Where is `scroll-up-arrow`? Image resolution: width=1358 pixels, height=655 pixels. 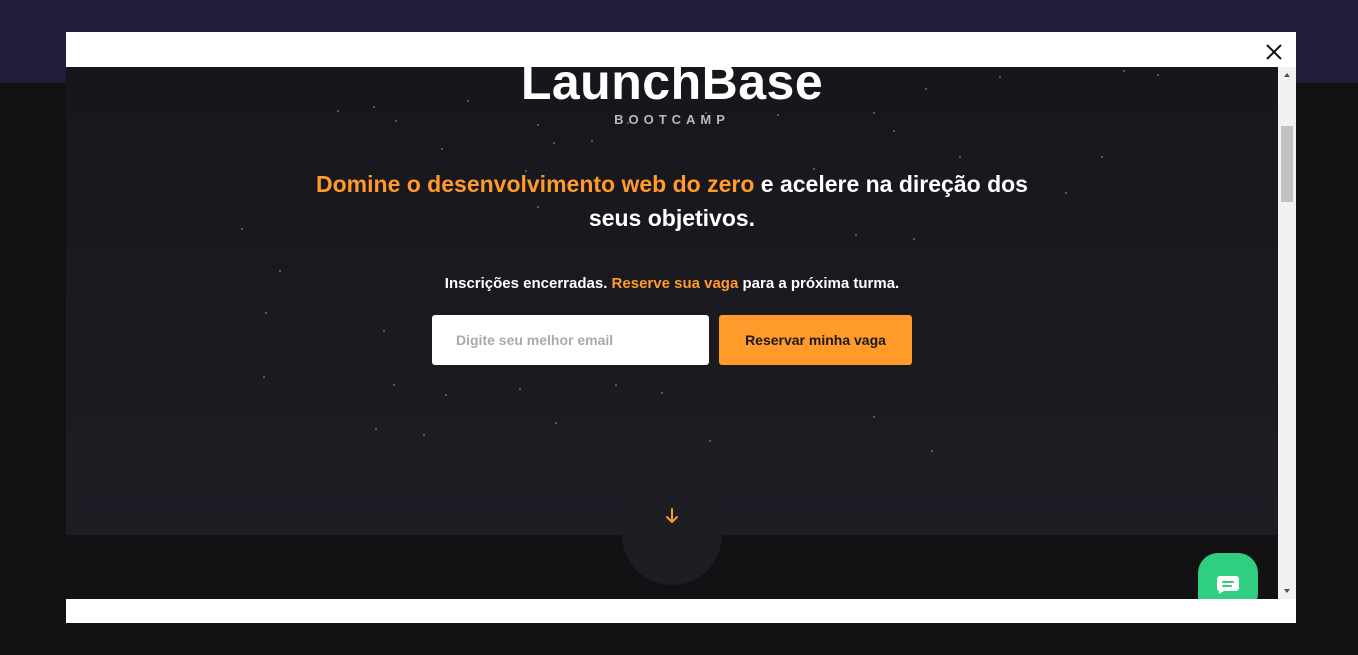
scroll-up-arrow is located at coordinates (1287, 75).